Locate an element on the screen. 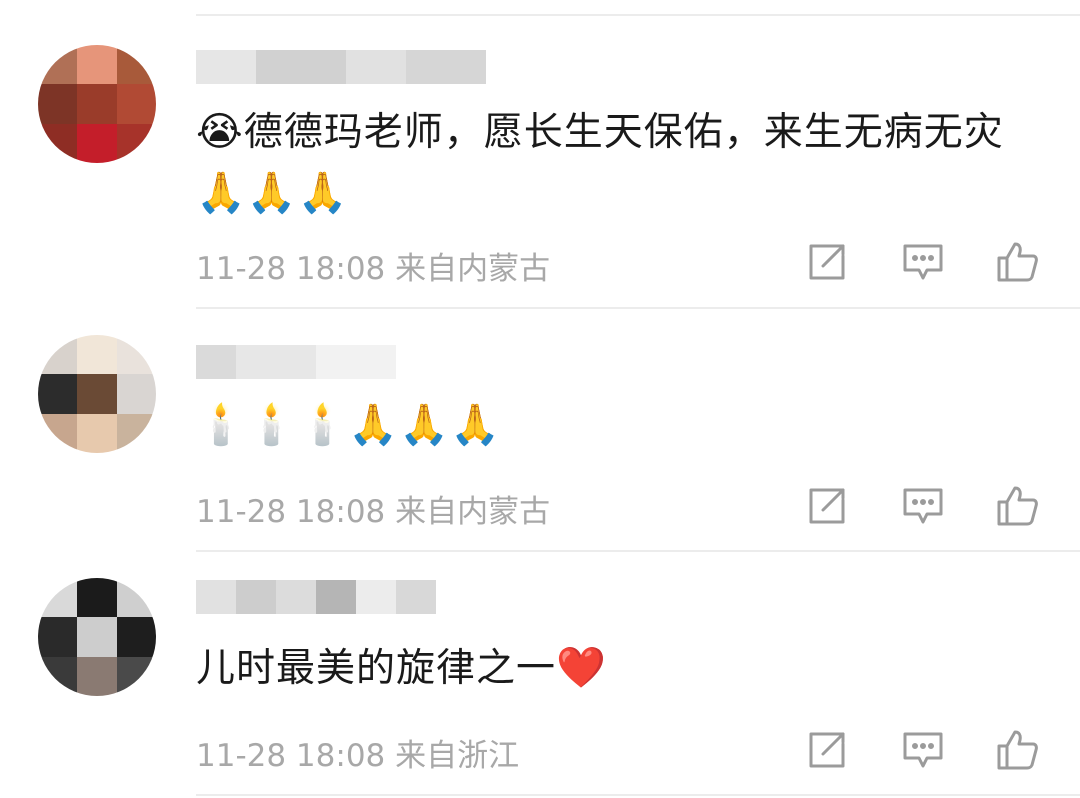 The height and width of the screenshot is (798, 1080). comment-meta: 11-28 18:08 来自浙江 is located at coordinates (357, 752).